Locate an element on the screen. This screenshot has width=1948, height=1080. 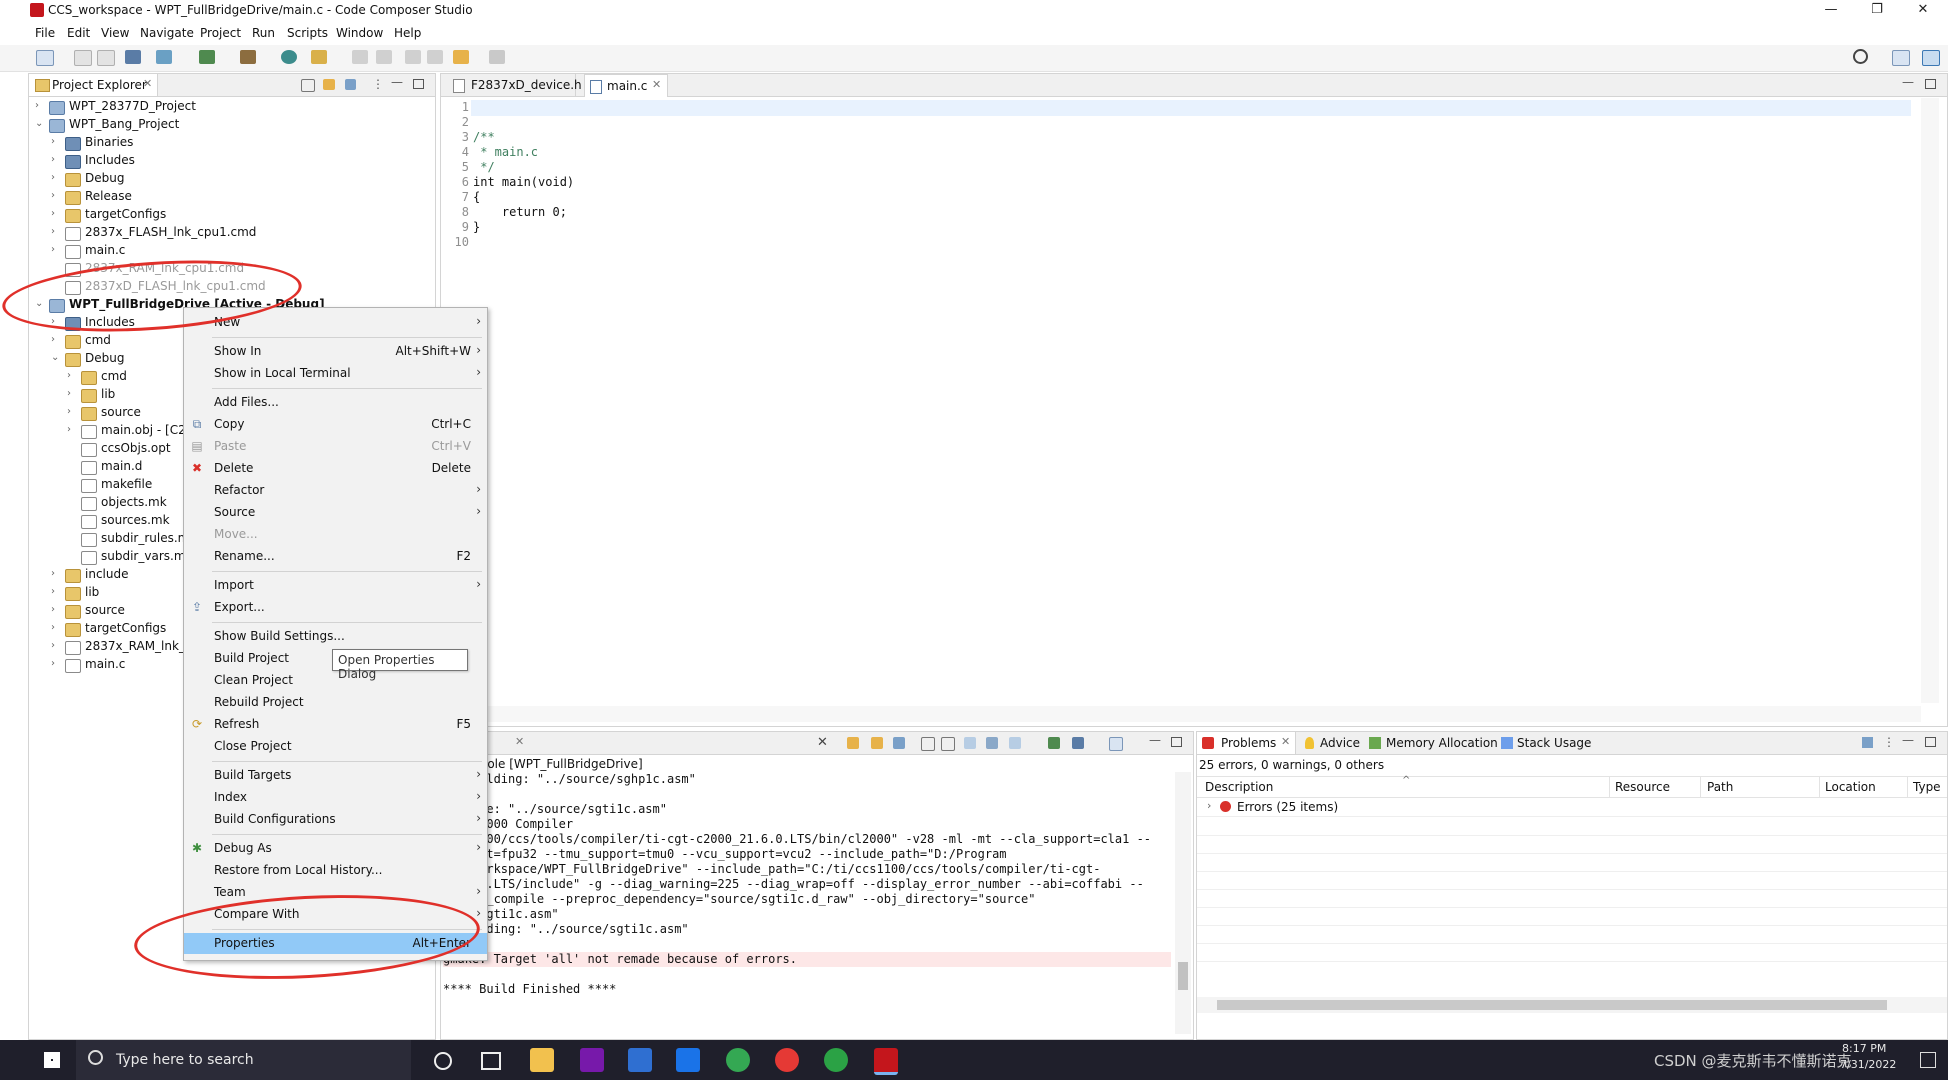
tree-item: ⌄ WPT_Bang_Project is located at coordinates (229, 125).